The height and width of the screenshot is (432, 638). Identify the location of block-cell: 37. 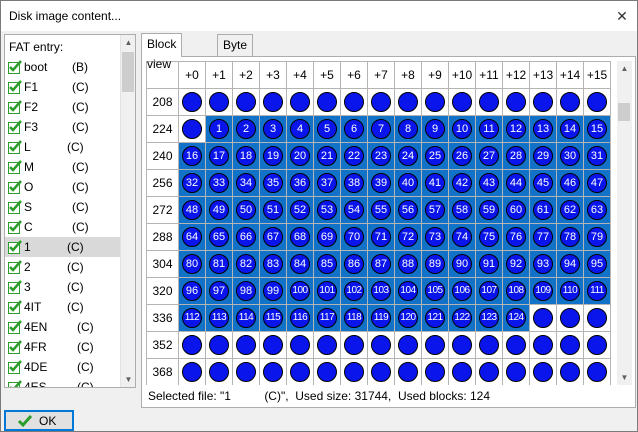
(327, 183).